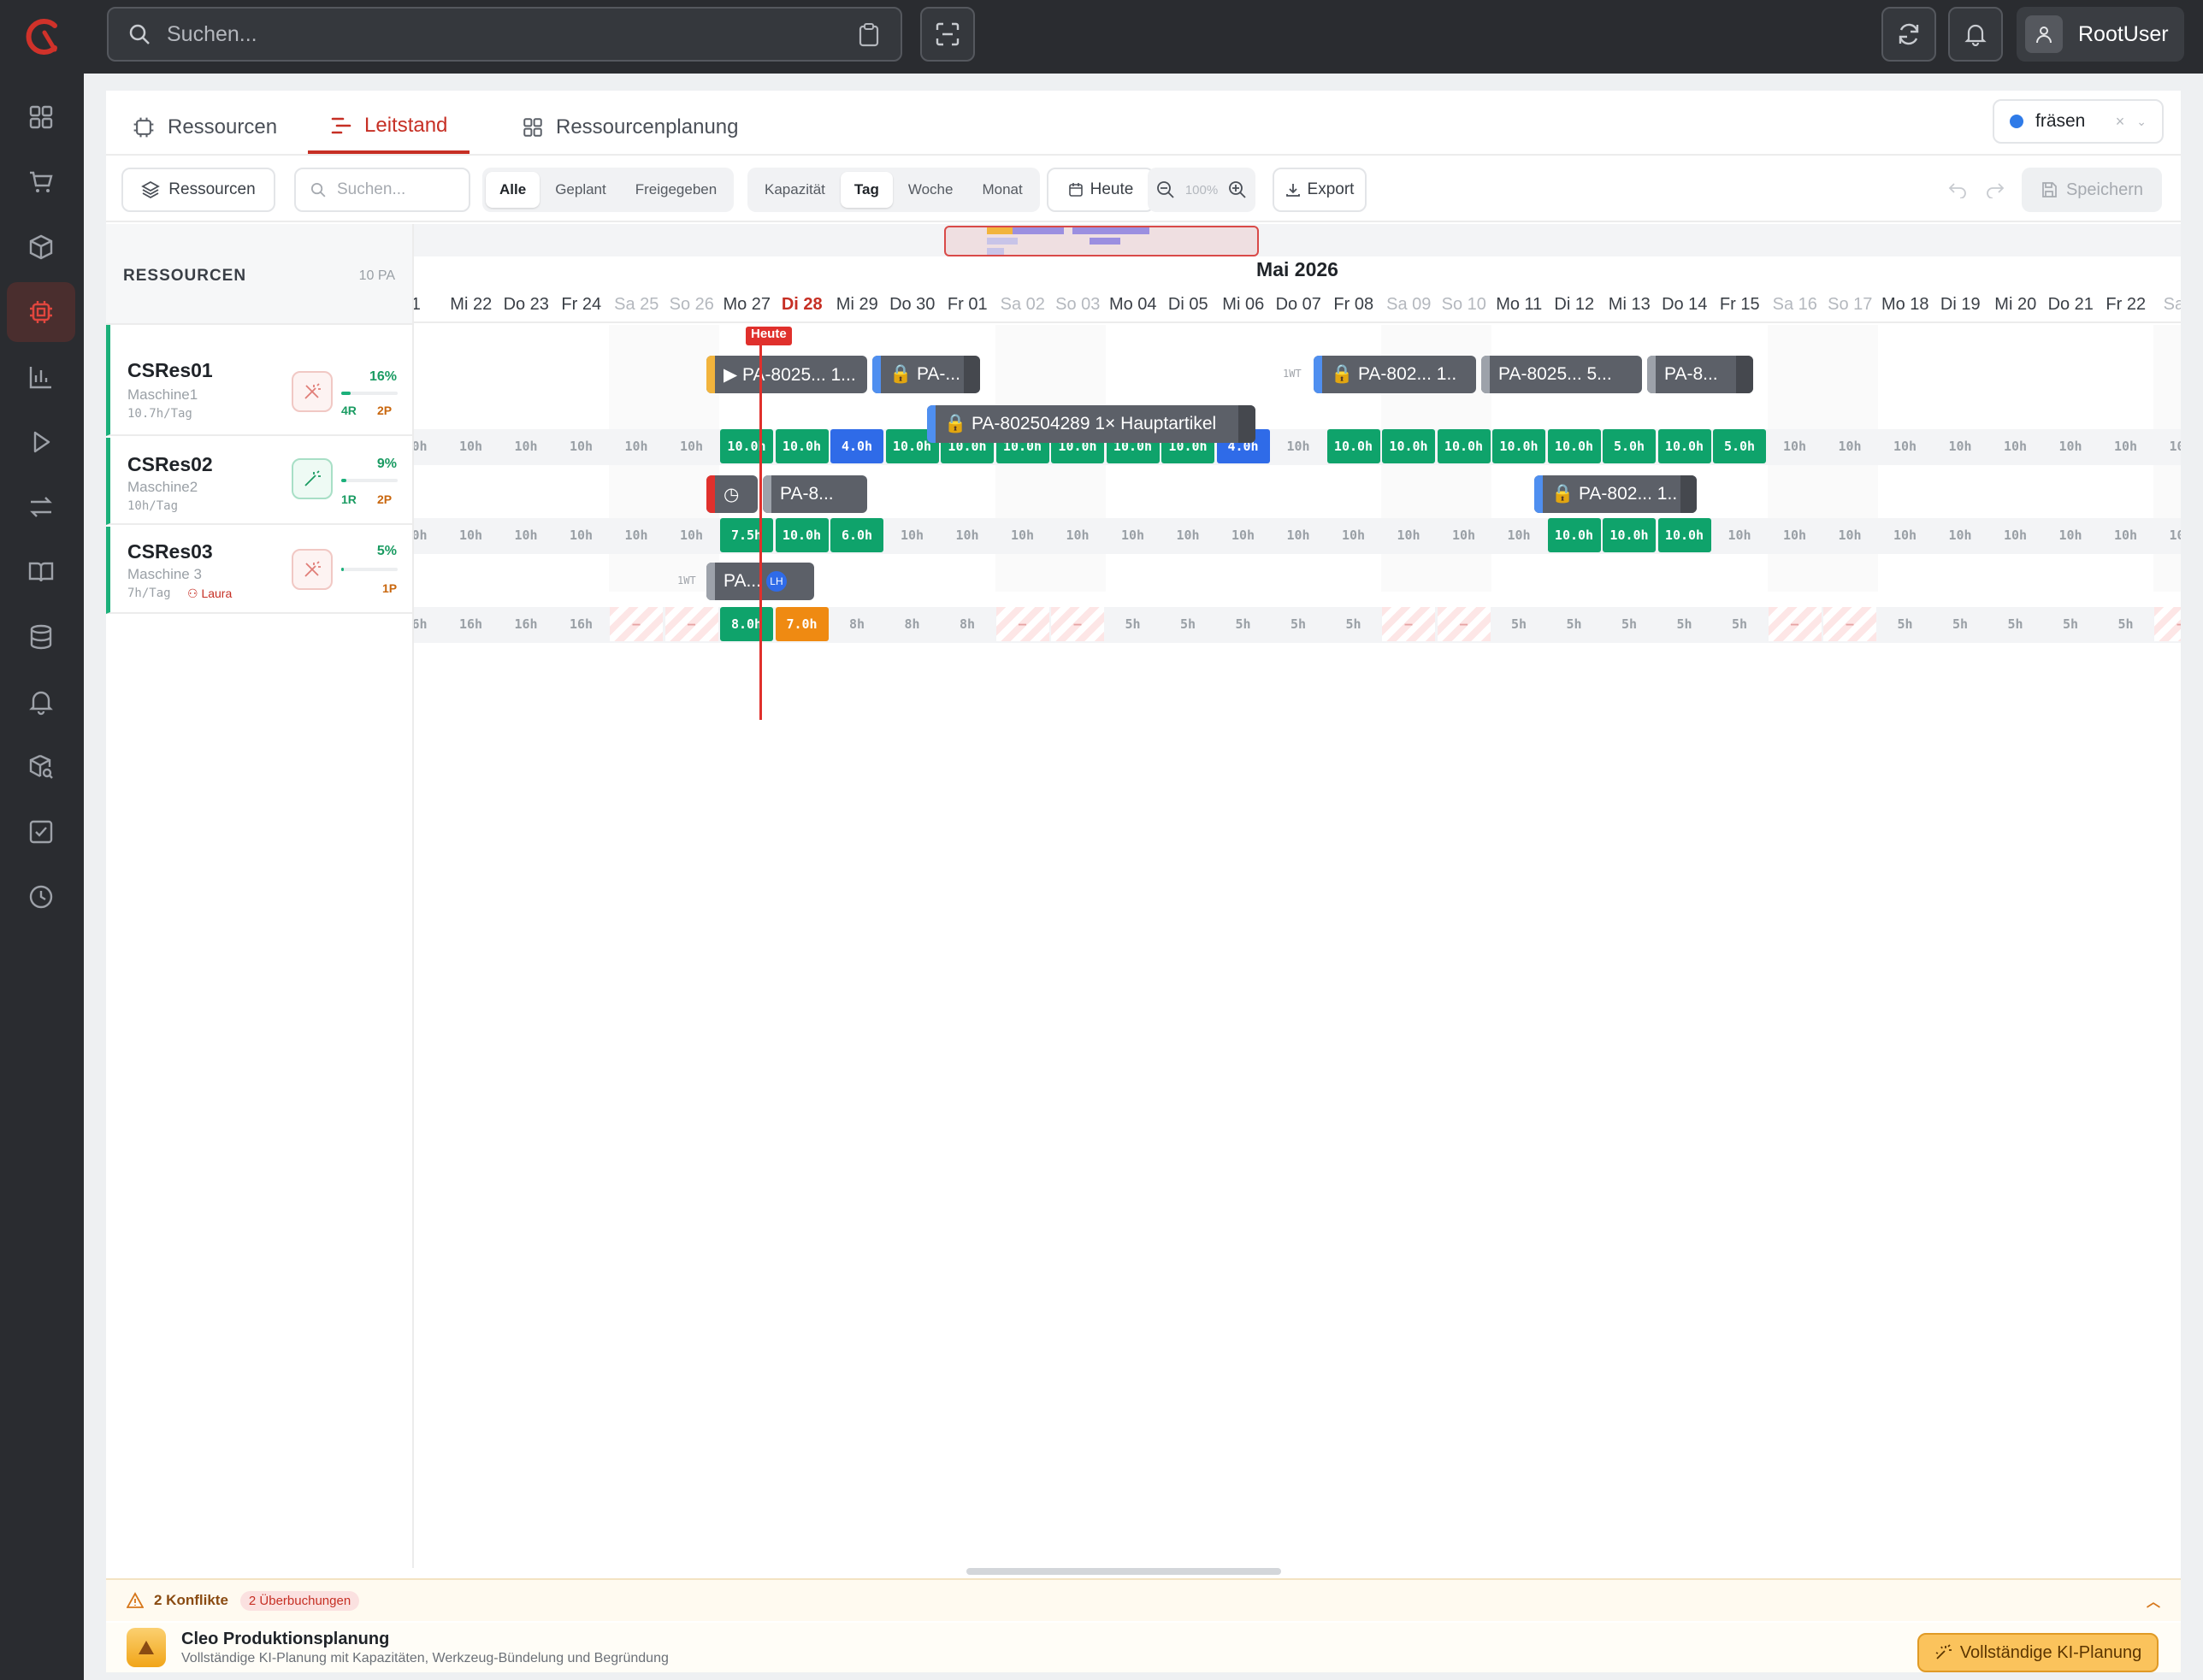 The width and height of the screenshot is (2203, 1680). Describe the element at coordinates (1908, 34) in the screenshot. I see `refresh-button` at that location.